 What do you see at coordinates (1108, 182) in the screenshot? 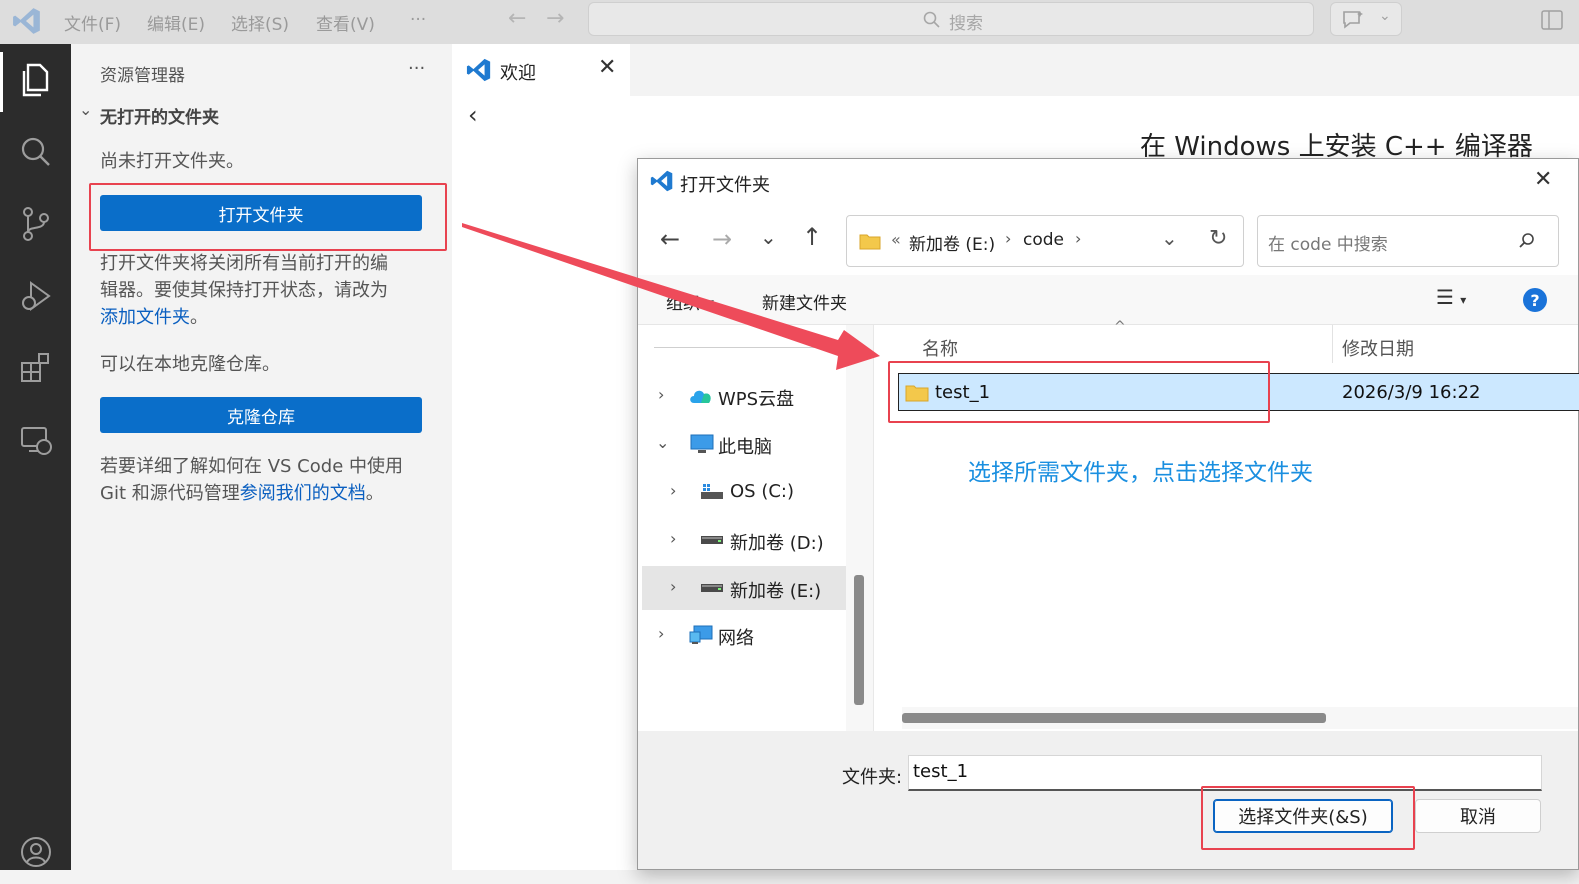
I see `dialog-title-bar: 打开文件夹 ✕` at bounding box center [1108, 182].